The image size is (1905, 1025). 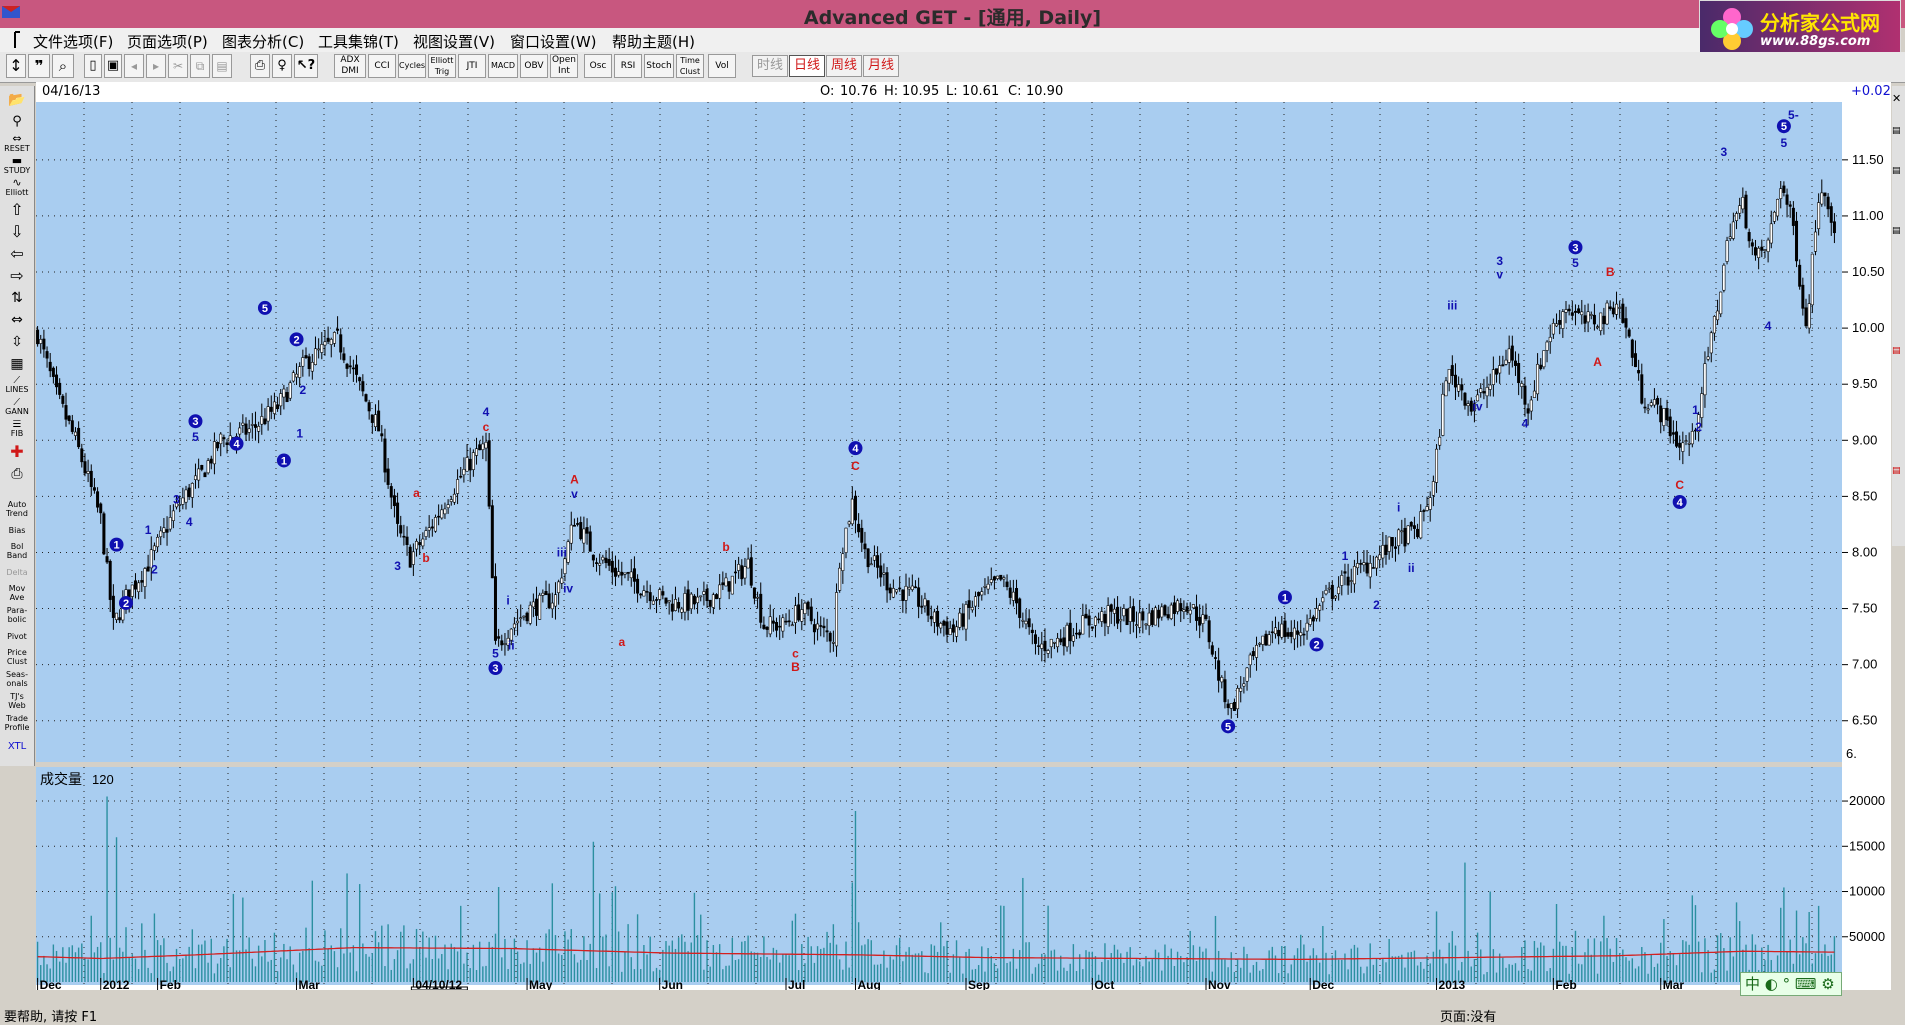 What do you see at coordinates (17, 276) in the screenshot?
I see `arrow-right-icon: ⇨` at bounding box center [17, 276].